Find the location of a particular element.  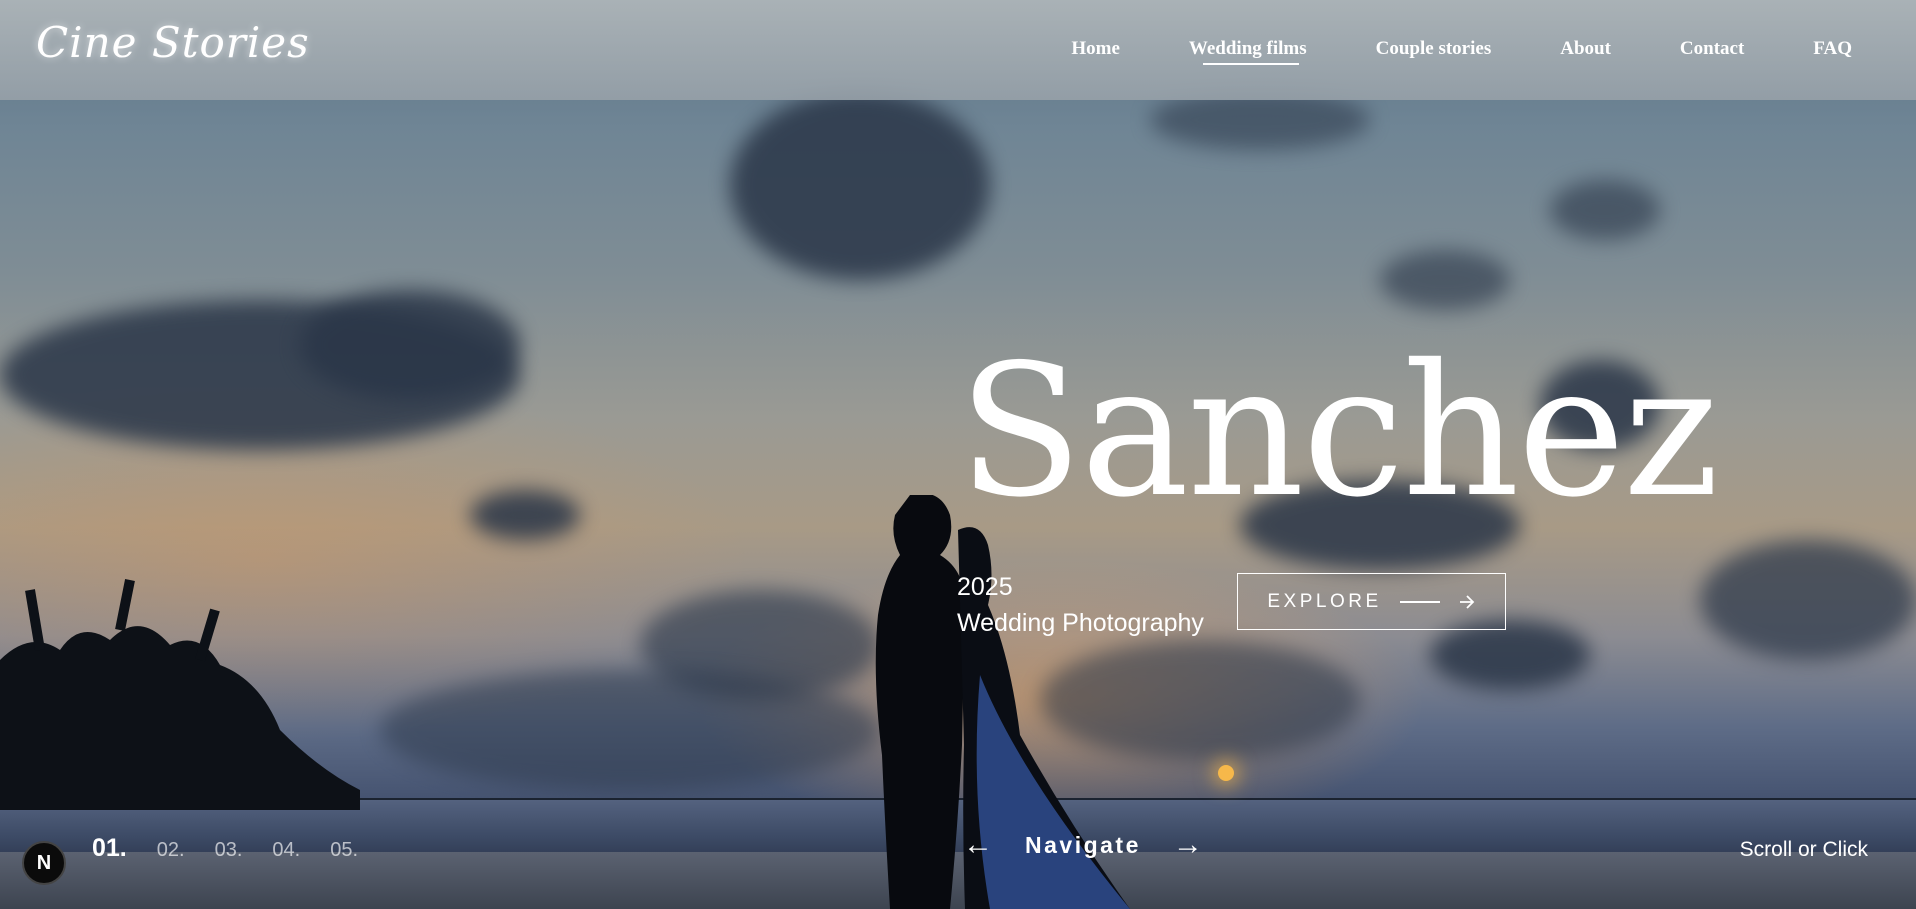

page-item: 05. is located at coordinates (344, 850).